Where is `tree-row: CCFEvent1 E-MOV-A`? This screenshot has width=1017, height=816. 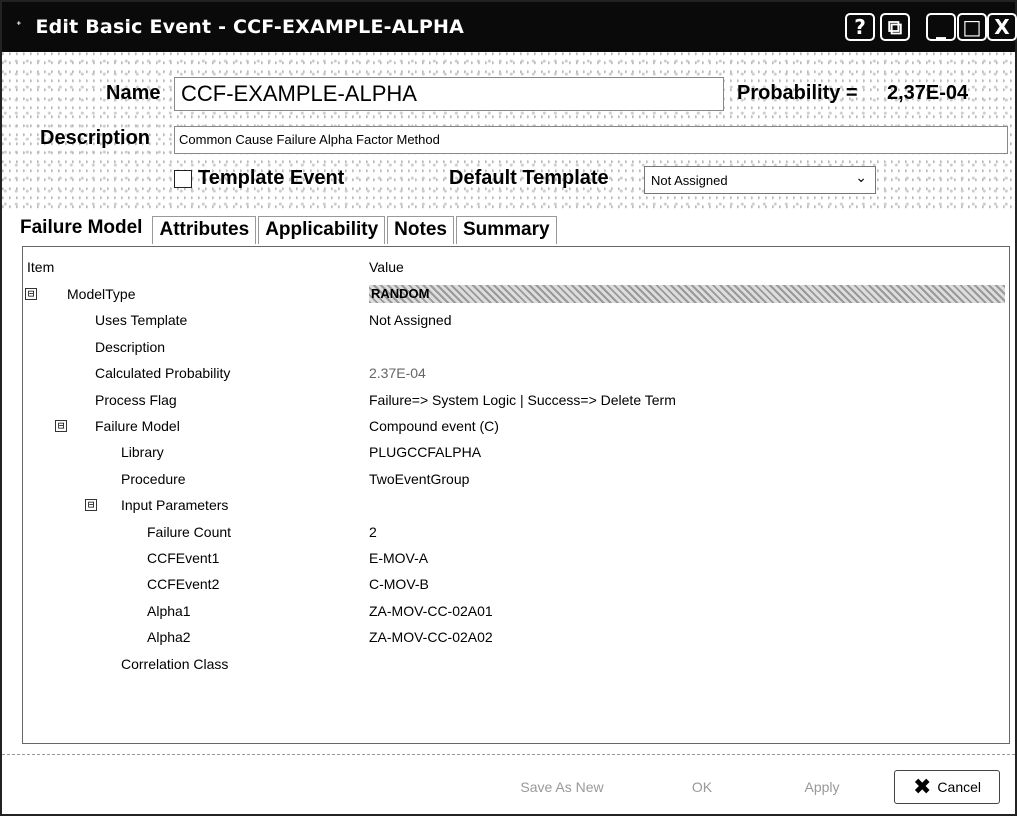
tree-row: CCFEvent1 E-MOV-A is located at coordinates (516, 558).